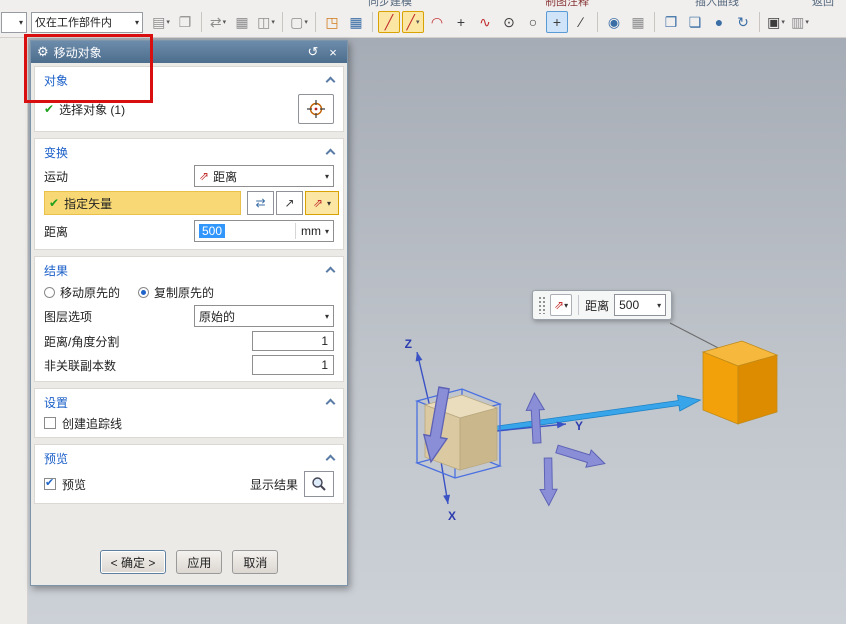 This screenshot has width=846, height=624. What do you see at coordinates (740, 382) in the screenshot?
I see `copied-cube` at bounding box center [740, 382].